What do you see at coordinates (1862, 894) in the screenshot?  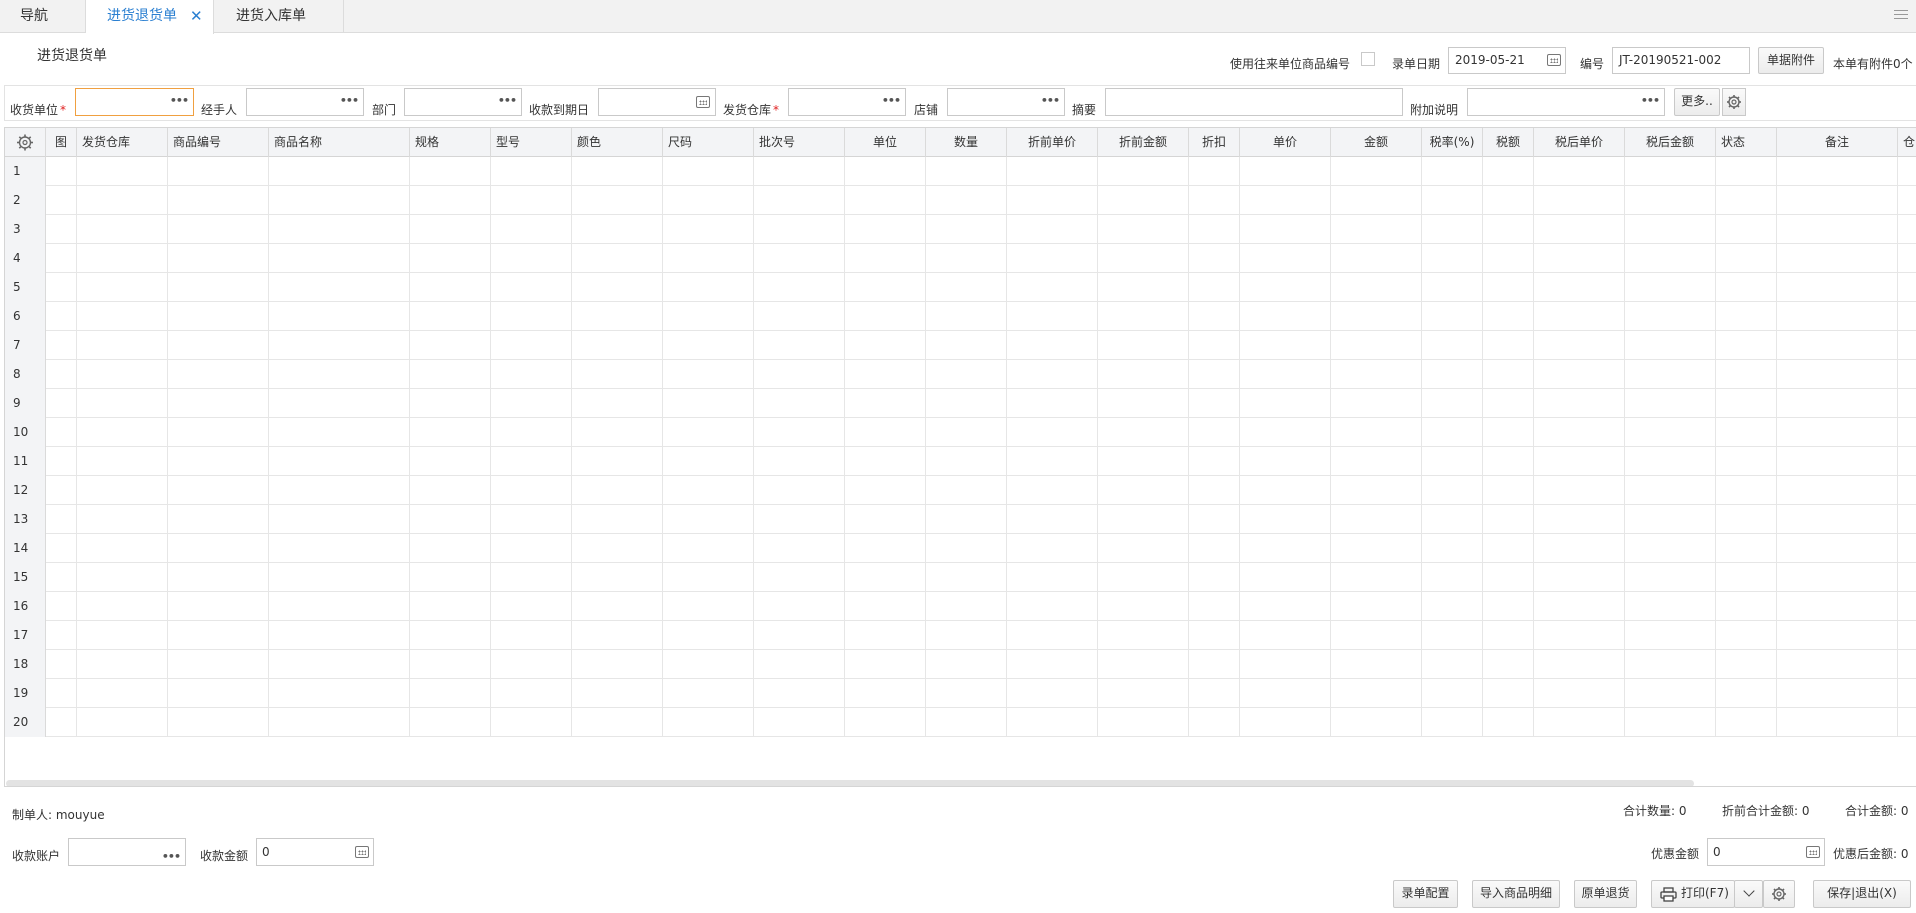 I see `save-exit-button: 保存|退出(X)` at bounding box center [1862, 894].